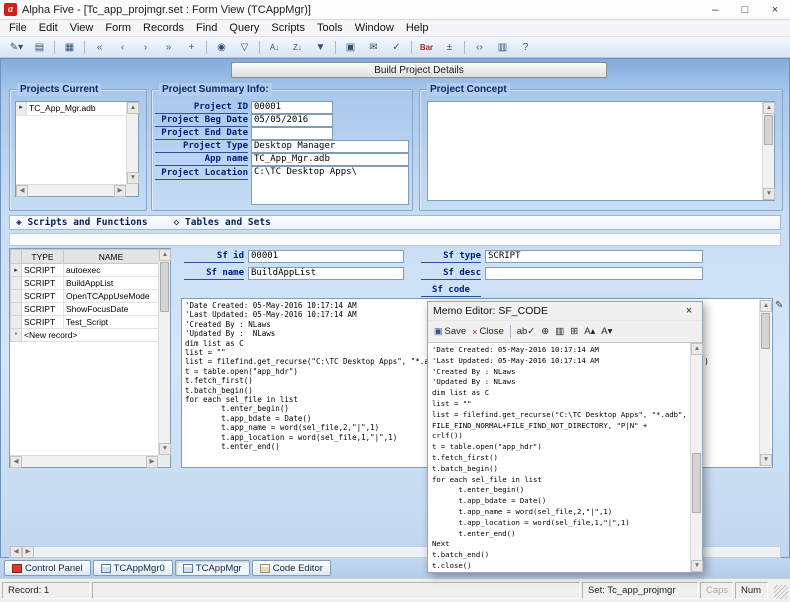  Describe the element at coordinates (330, 159) in the screenshot. I see `app-name-field: TC_App_Mgr.adb` at that location.